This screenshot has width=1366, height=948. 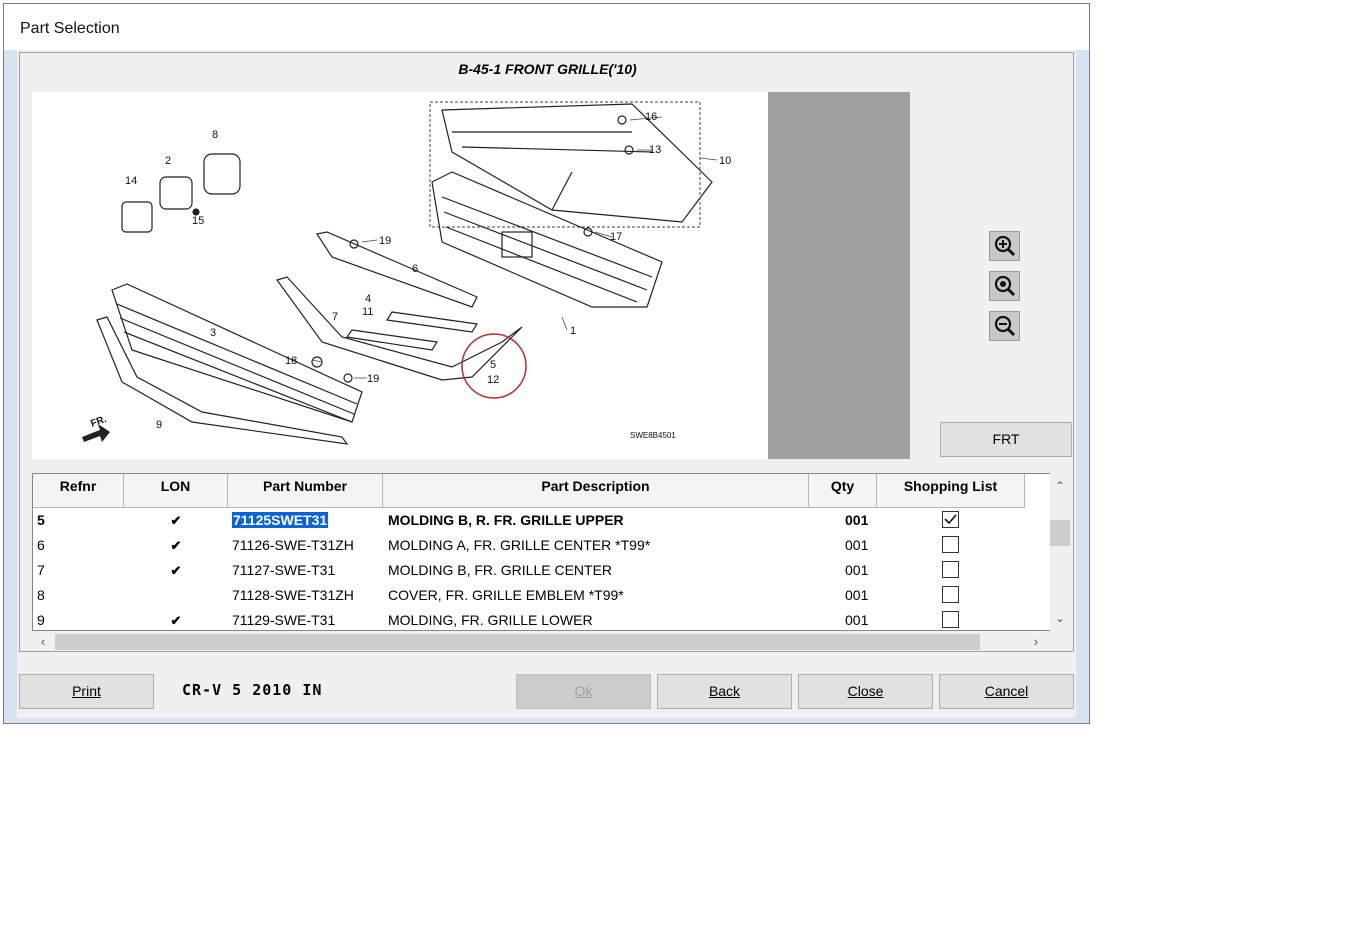 What do you see at coordinates (335, 317) in the screenshot?
I see `callout-7: 7` at bounding box center [335, 317].